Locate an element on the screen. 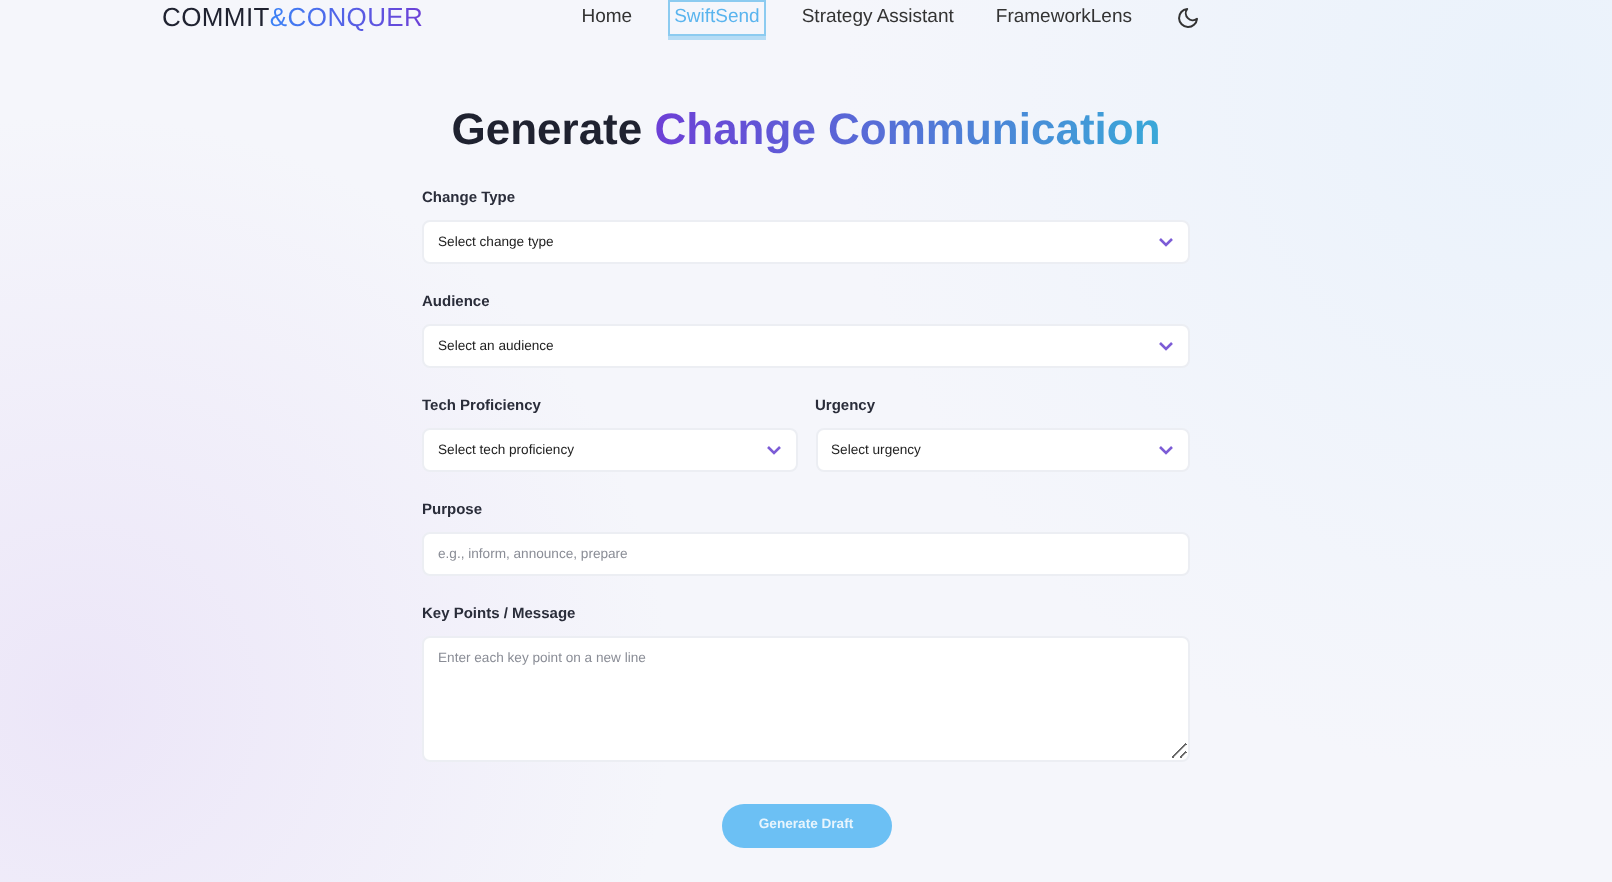 This screenshot has width=1612, height=882. nav-link: Strategy Assistant is located at coordinates (877, 18).